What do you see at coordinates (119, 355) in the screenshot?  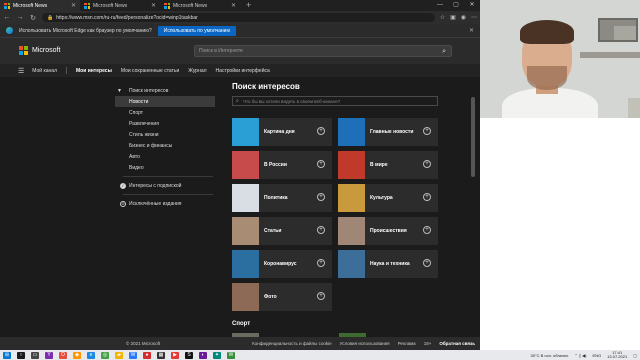 I see `folder-icon: ▰` at bounding box center [119, 355].